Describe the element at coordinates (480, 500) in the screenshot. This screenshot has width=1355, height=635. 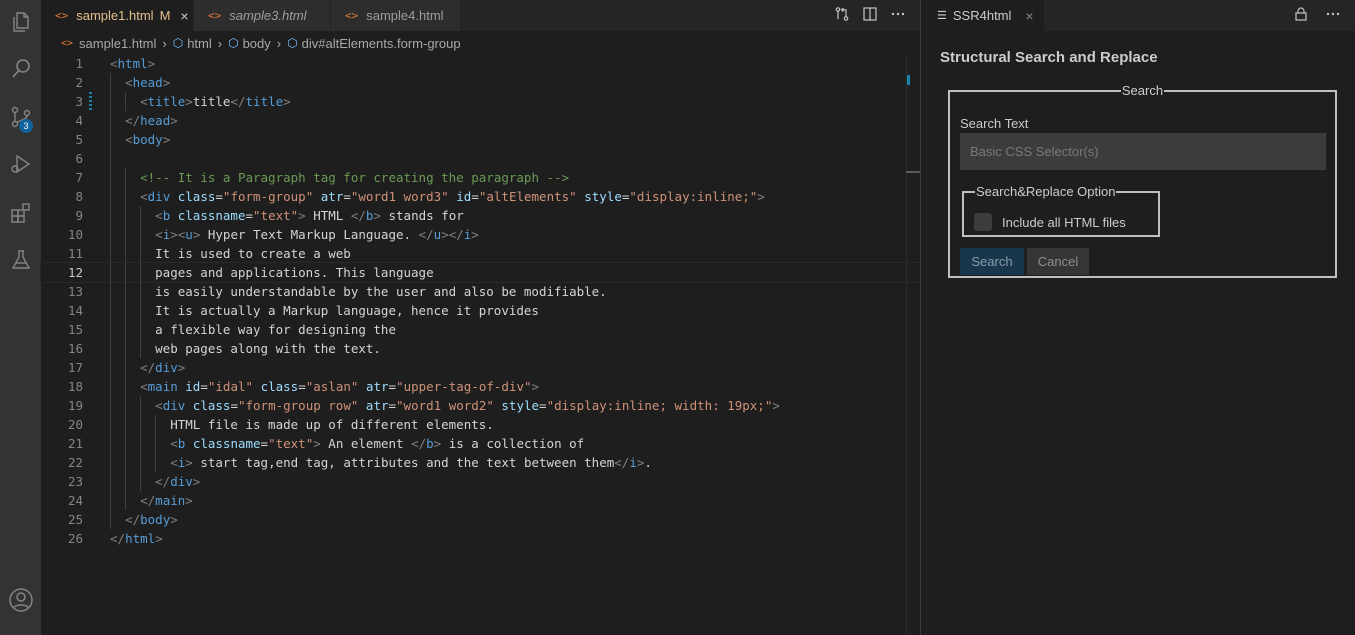
I see `code-line: 24 </main>` at that location.